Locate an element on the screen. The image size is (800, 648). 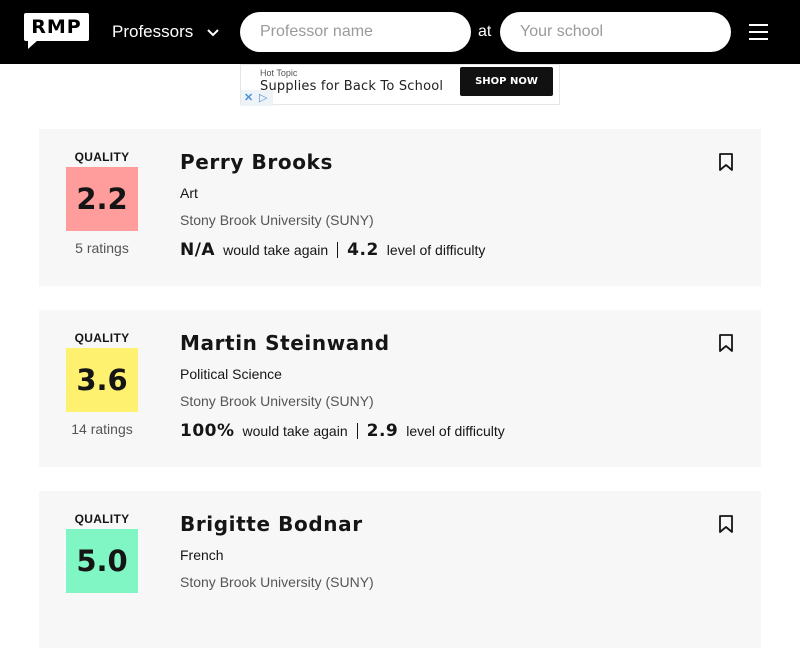
quality-score: 2.2 is located at coordinates (102, 199).